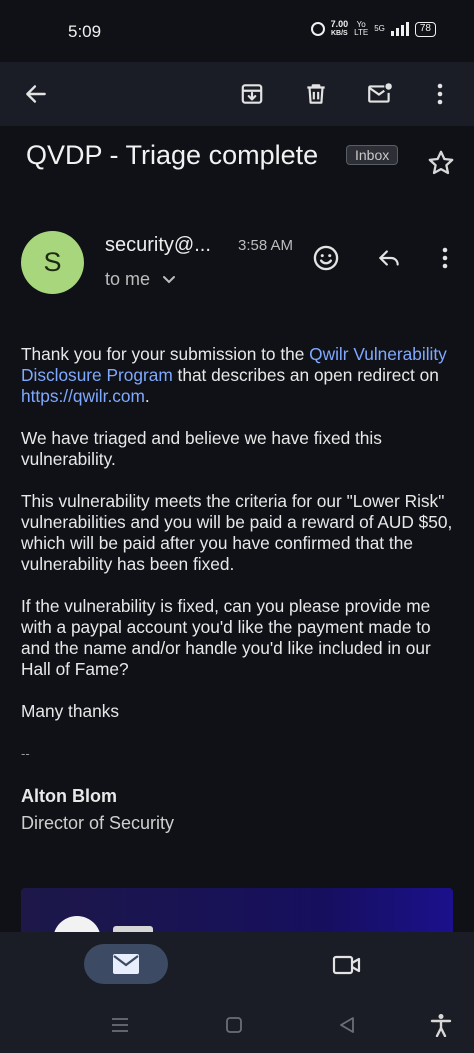  I want to click on back-arrow-icon, so click(36, 94).